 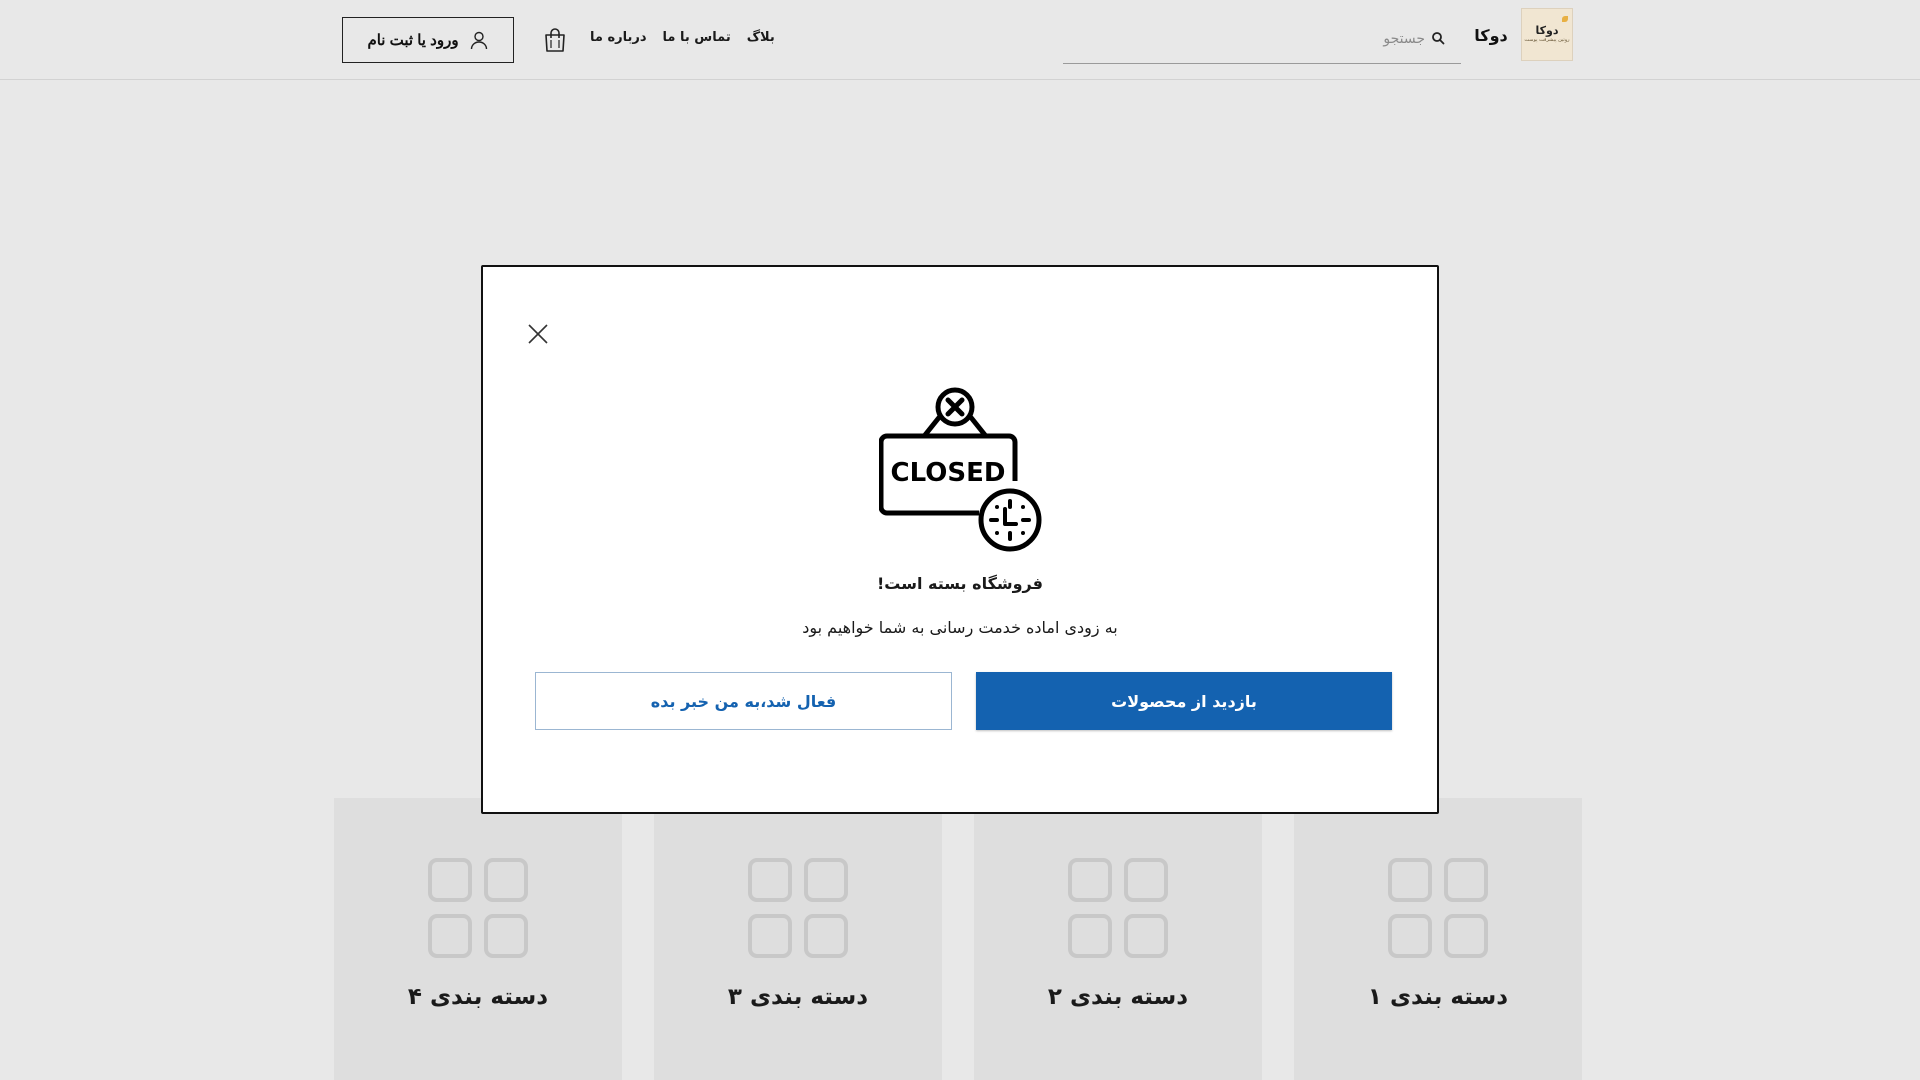 What do you see at coordinates (1491, 35) in the screenshot?
I see `brand-name: دوکا` at bounding box center [1491, 35].